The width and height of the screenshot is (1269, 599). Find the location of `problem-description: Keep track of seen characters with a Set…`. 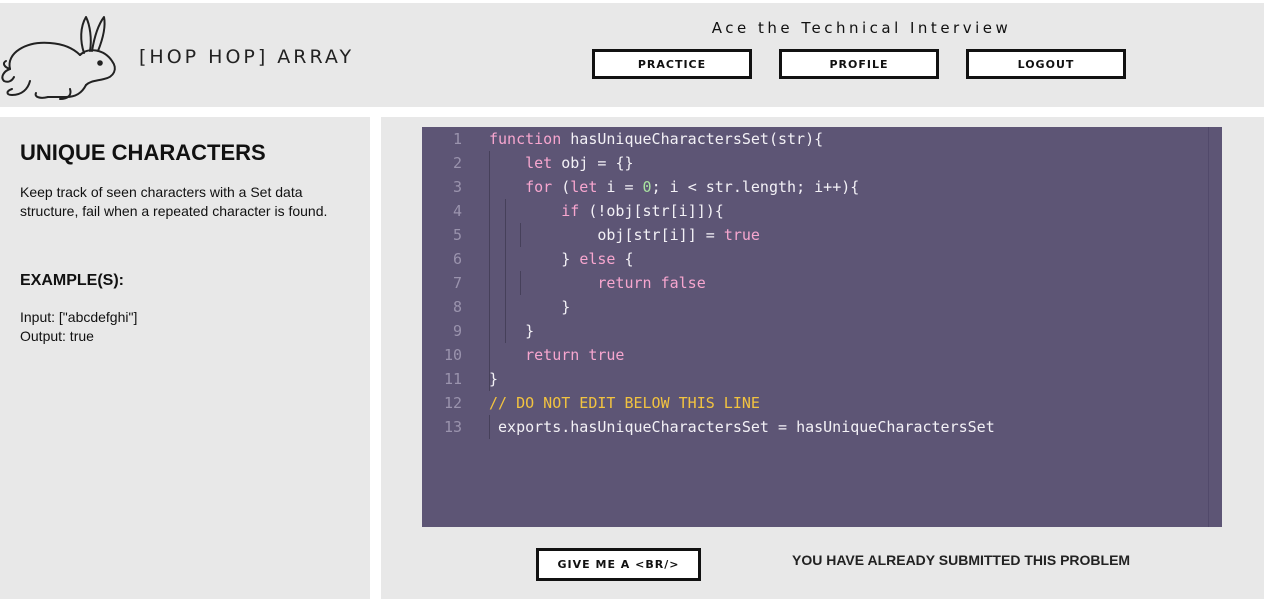

problem-description: Keep track of seen characters with a Set… is located at coordinates (174, 201).